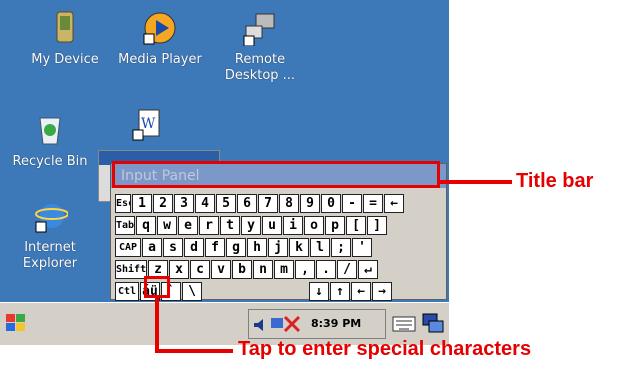 This screenshot has width=629, height=365. I want to click on desktop-icon-my-device: My Device, so click(65, 39).